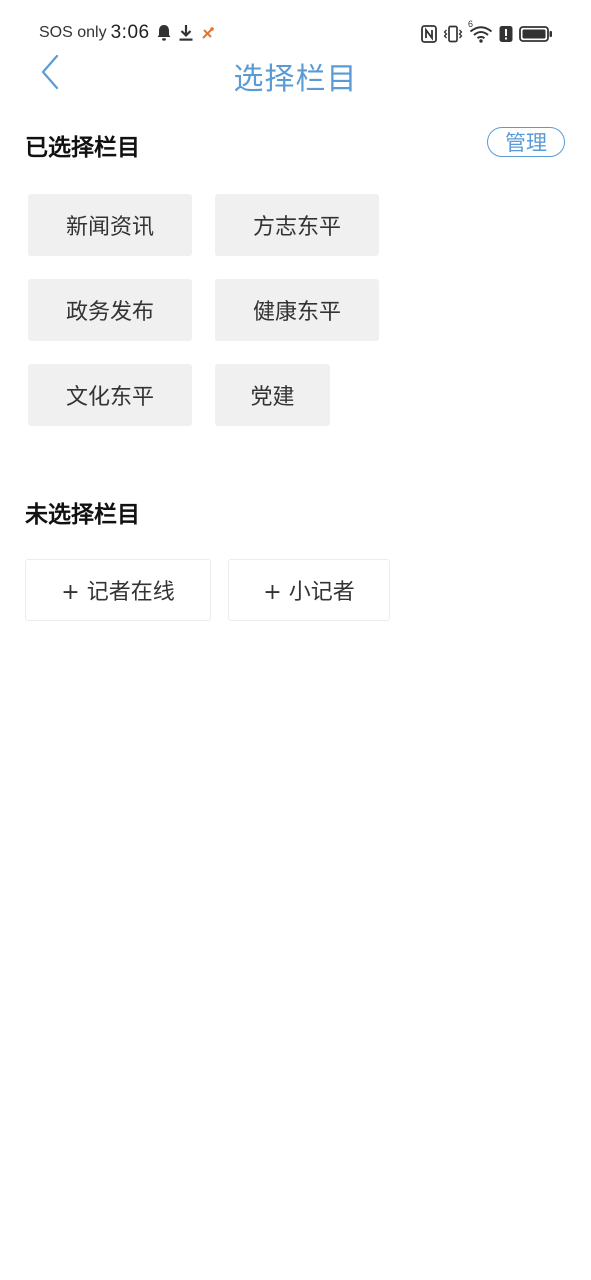 The height and width of the screenshot is (1280, 591). I want to click on selected-channel-chip: 健康东平, so click(297, 310).